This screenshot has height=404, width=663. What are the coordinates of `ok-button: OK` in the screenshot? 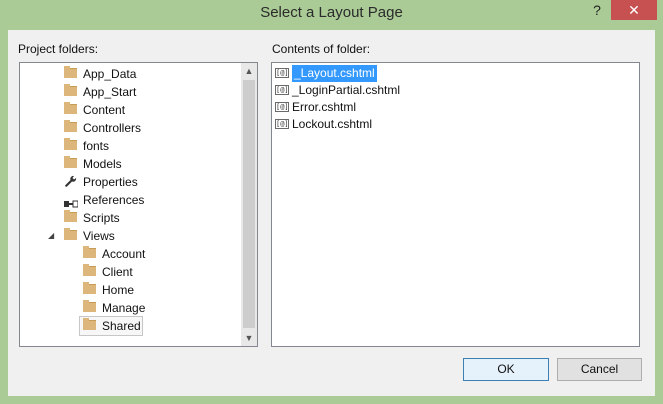 It's located at (506, 369).